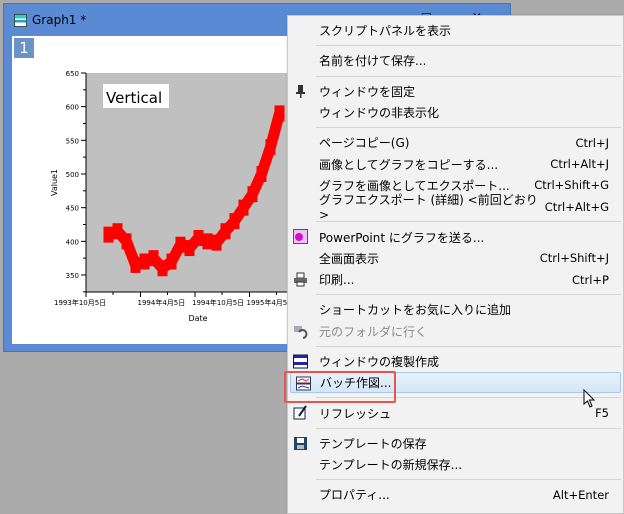  I want to click on menu-item-label: ウィンドウの複製作成, so click(379, 362).